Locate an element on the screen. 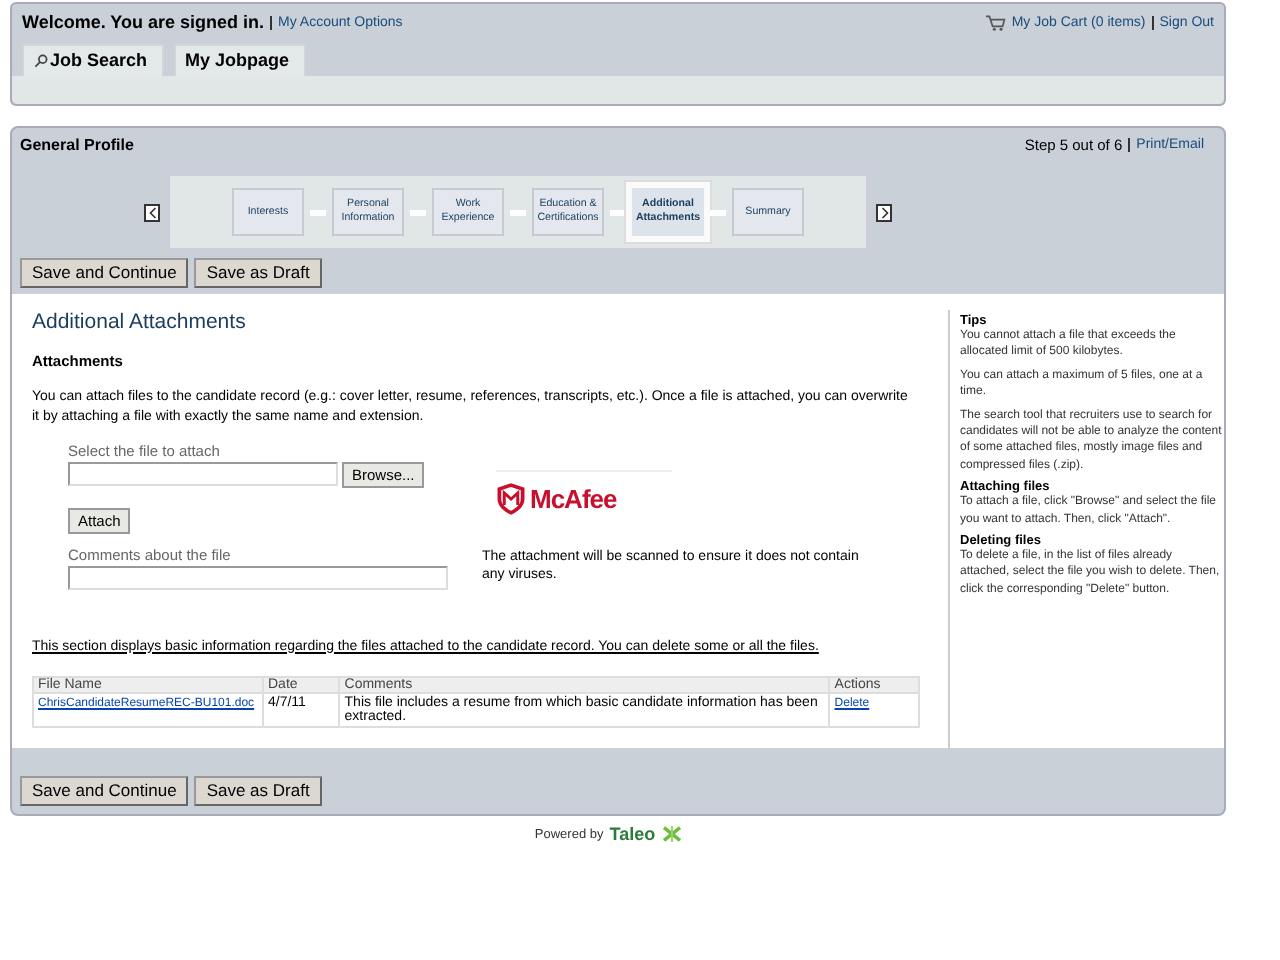 Image resolution: width=1280 pixels, height=960 pixels. comments-input-field is located at coordinates (258, 577).